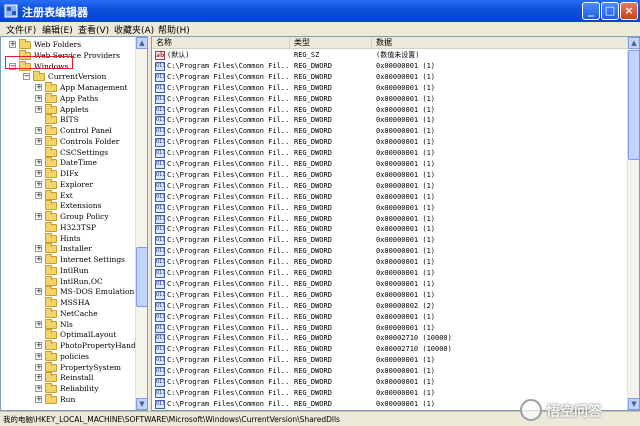  What do you see at coordinates (141, 223) in the screenshot?
I see `tree-scrollbar: ▲ ▼` at bounding box center [141, 223].